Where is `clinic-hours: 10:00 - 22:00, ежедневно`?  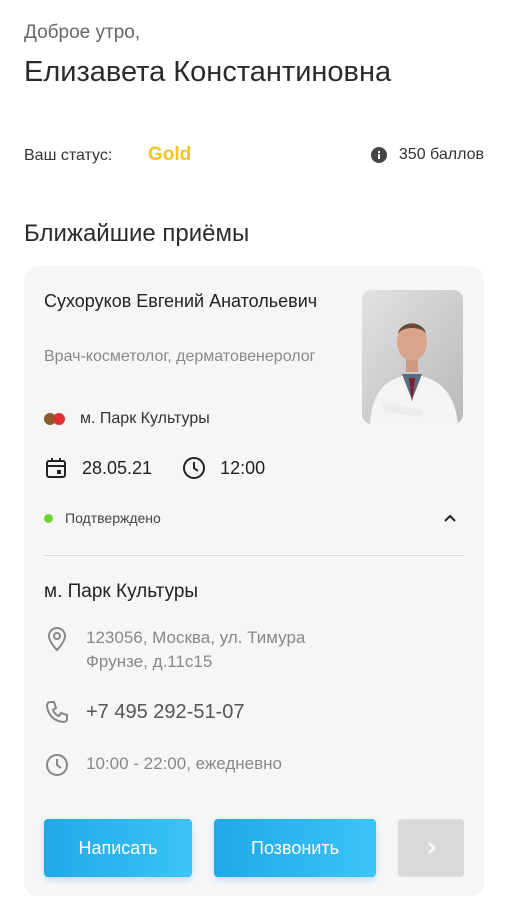
clinic-hours: 10:00 - 22:00, ежедневно is located at coordinates (184, 763).